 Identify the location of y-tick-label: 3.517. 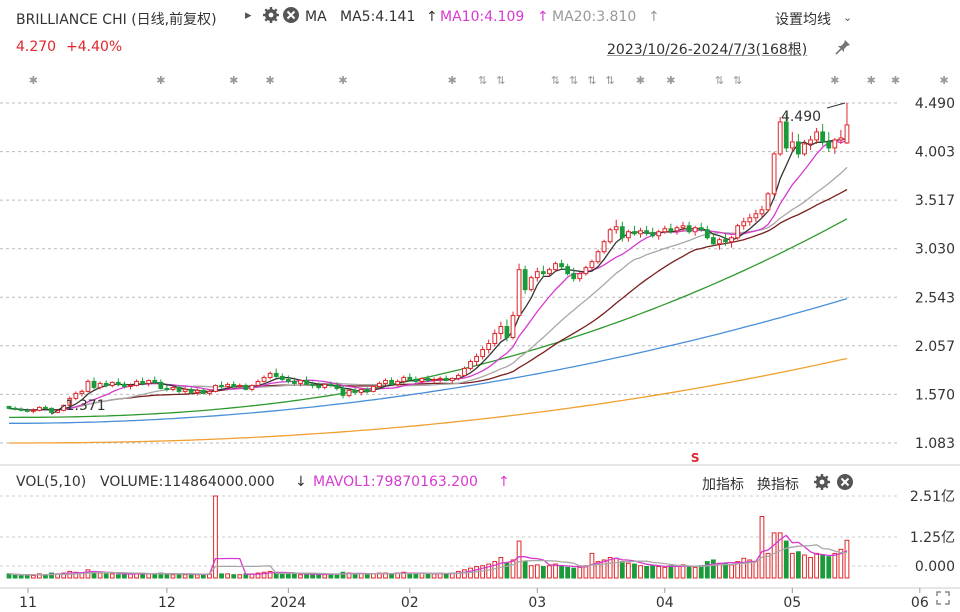
(935, 201).